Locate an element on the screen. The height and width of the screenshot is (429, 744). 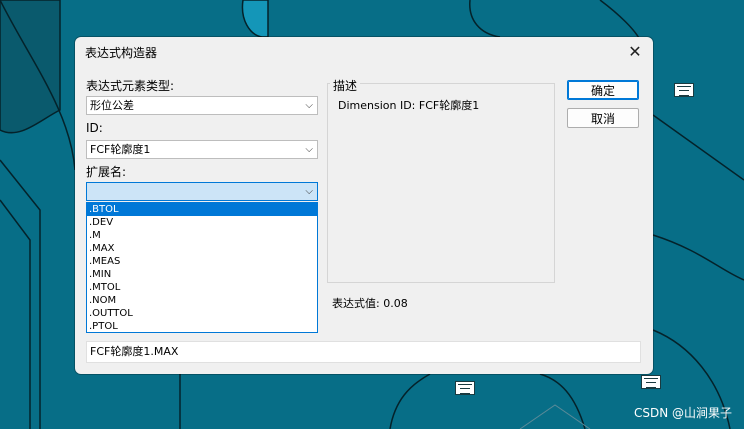
description-group-title: 描述 is located at coordinates (345, 85).